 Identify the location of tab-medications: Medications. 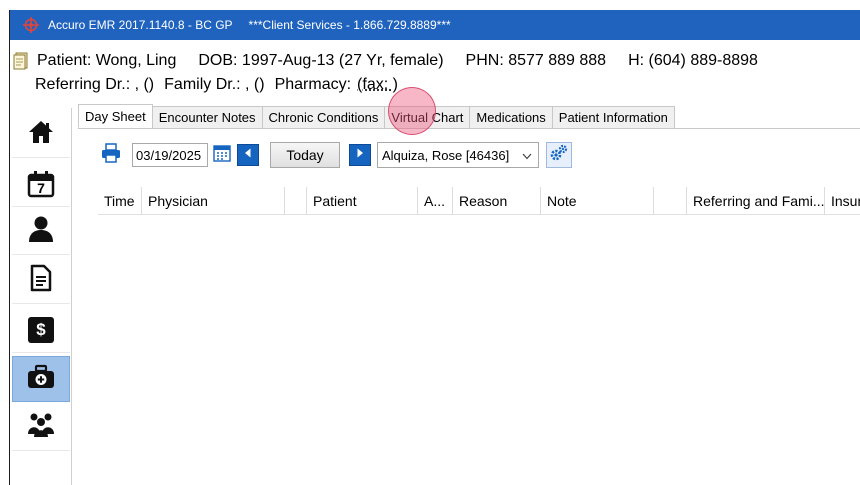
(511, 117).